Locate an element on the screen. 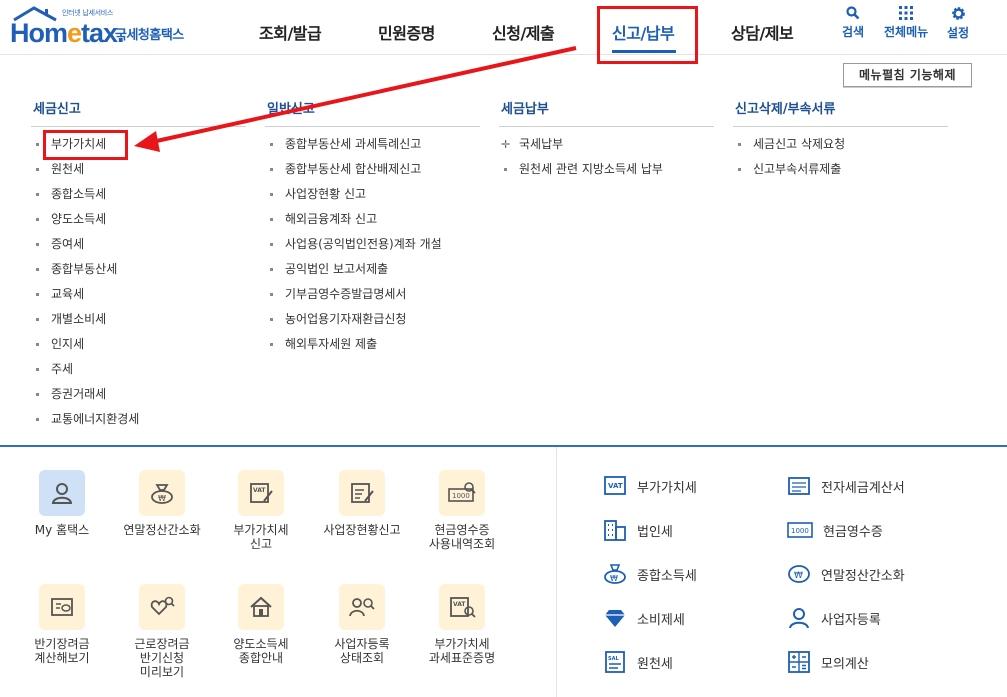 The width and height of the screenshot is (1007, 697). tile-label: 근로장려금 반기신청 미리보기 is located at coordinates (162, 658).